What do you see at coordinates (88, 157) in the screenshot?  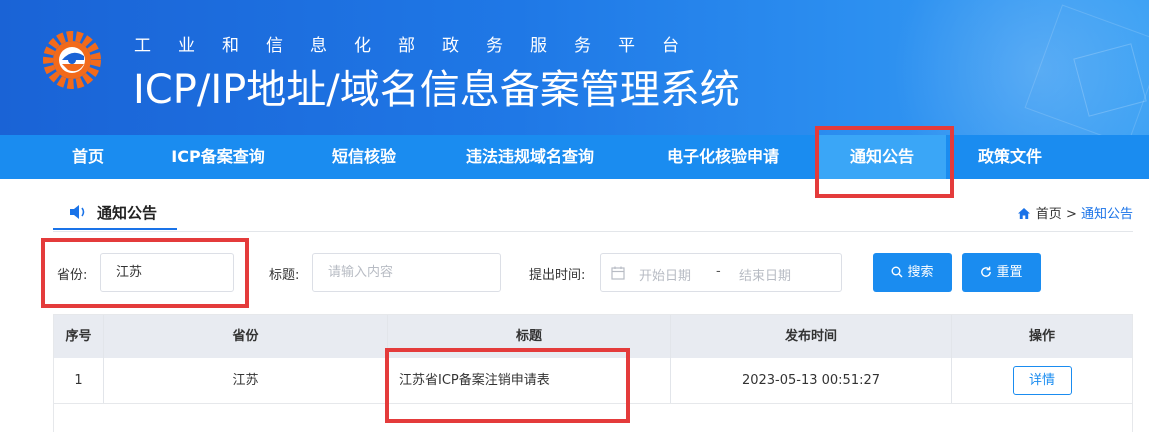 I see `nav-item-home: 首页` at bounding box center [88, 157].